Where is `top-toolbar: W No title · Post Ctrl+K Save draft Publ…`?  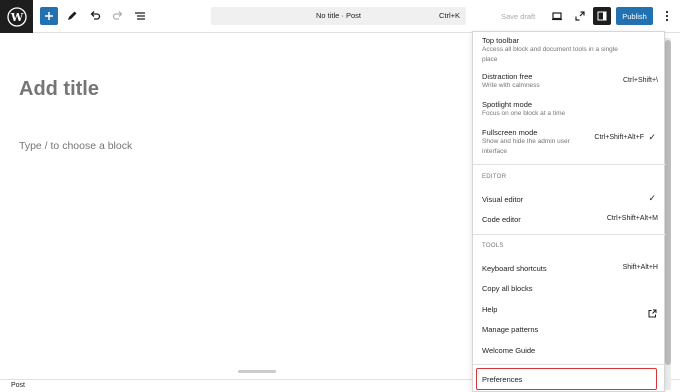
top-toolbar: W No title · Post Ctrl+K Save draft Publ… is located at coordinates (340, 16).